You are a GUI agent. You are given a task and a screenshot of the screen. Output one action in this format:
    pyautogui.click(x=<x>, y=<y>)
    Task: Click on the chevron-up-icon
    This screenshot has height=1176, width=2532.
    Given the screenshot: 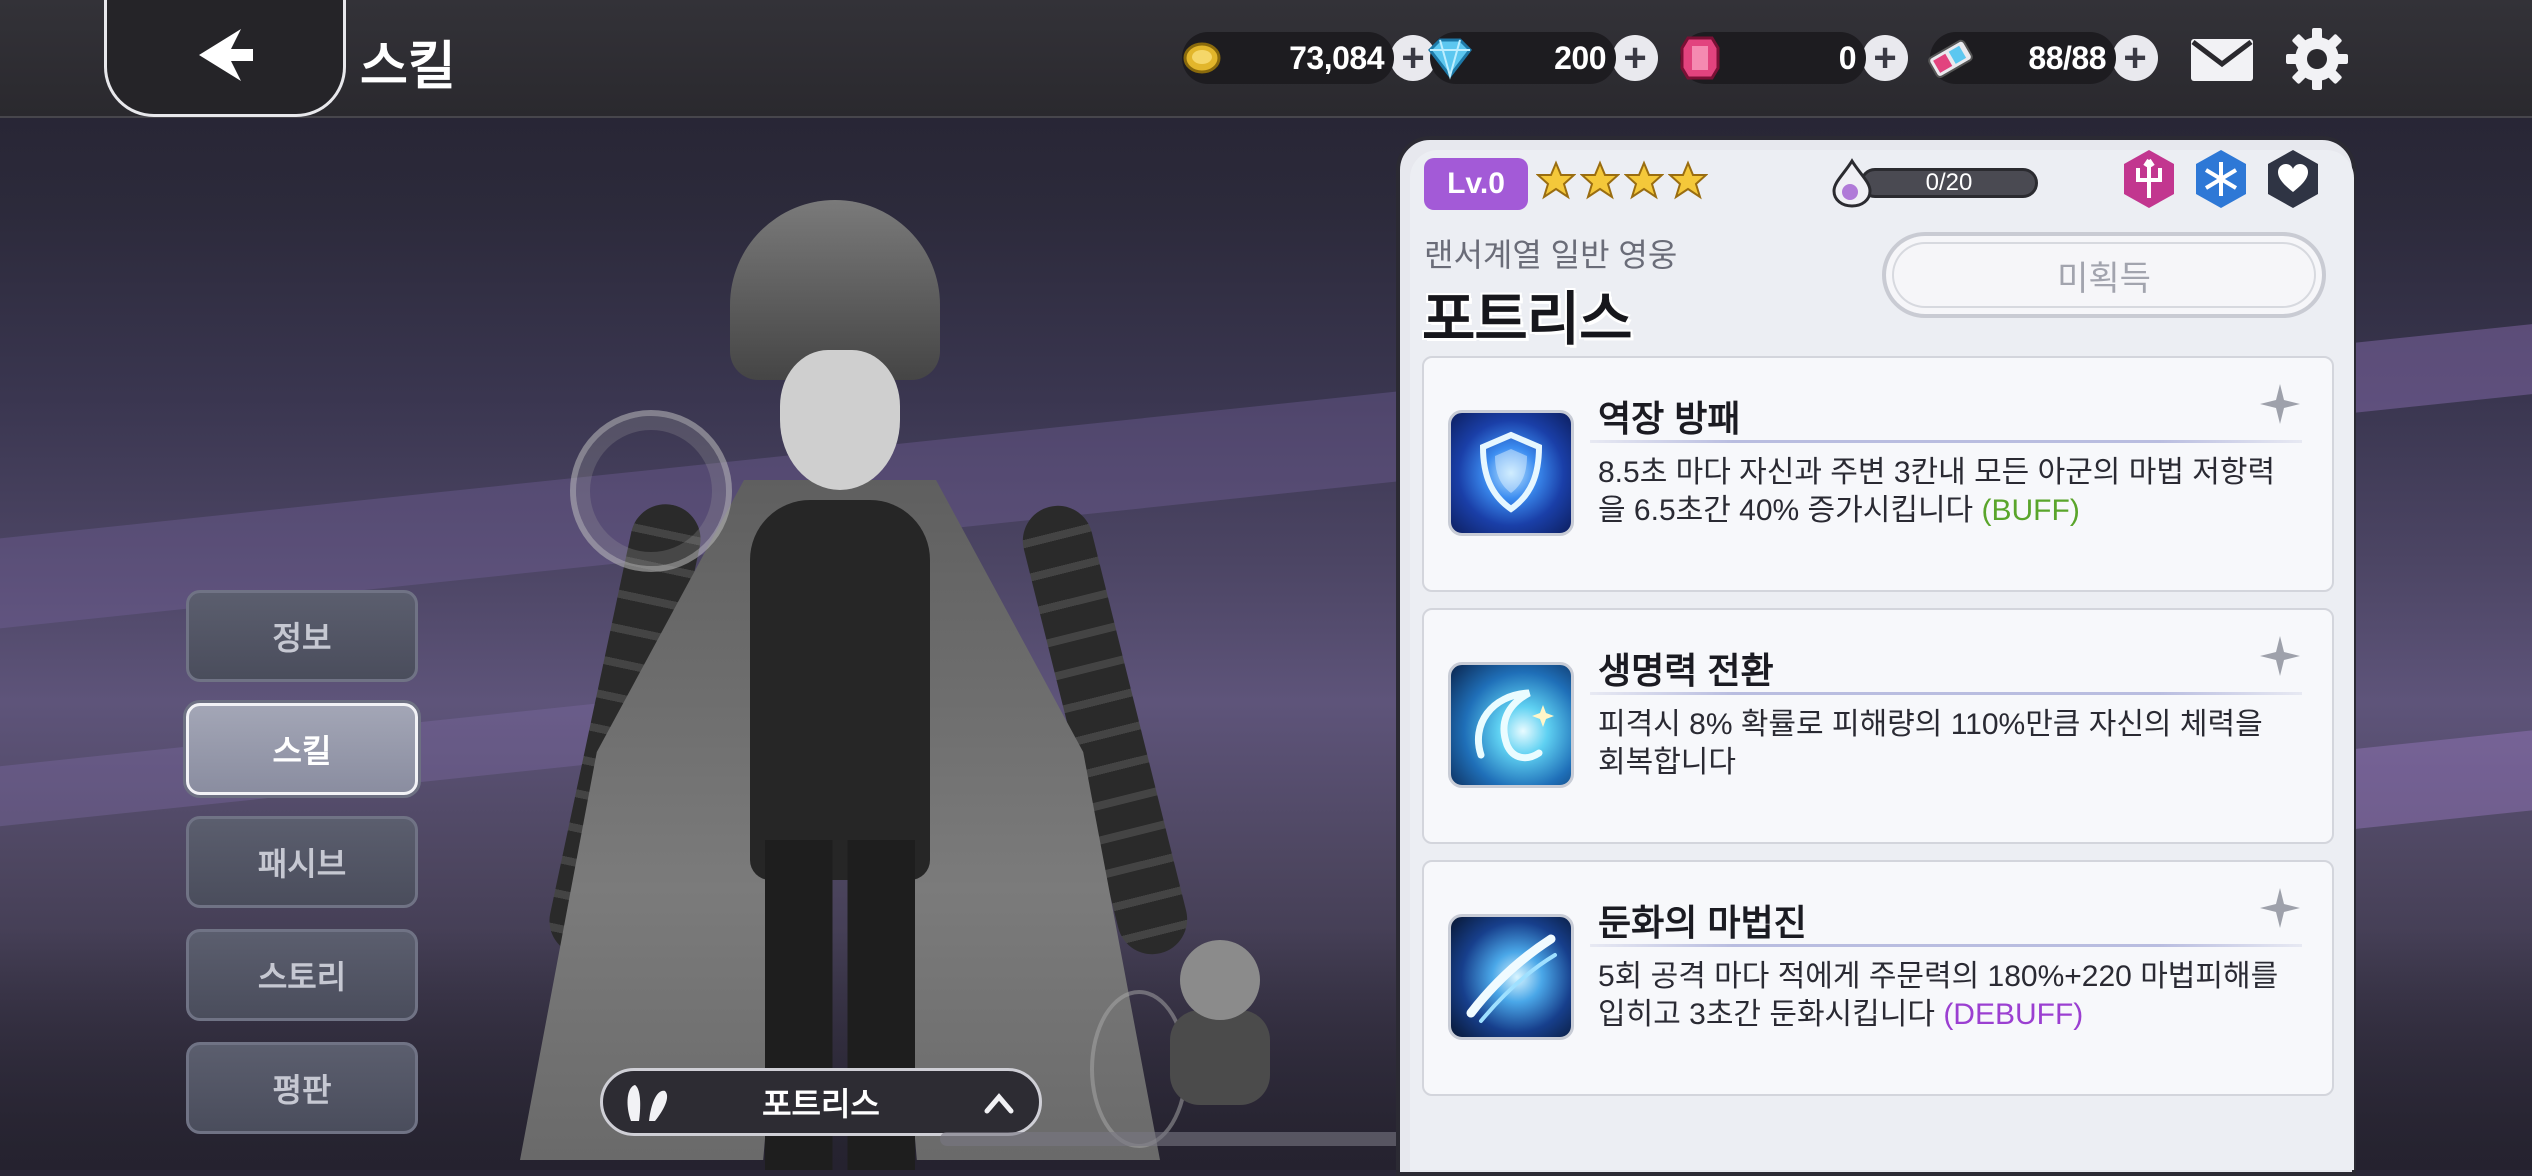 What is the action you would take?
    pyautogui.click(x=999, y=1103)
    